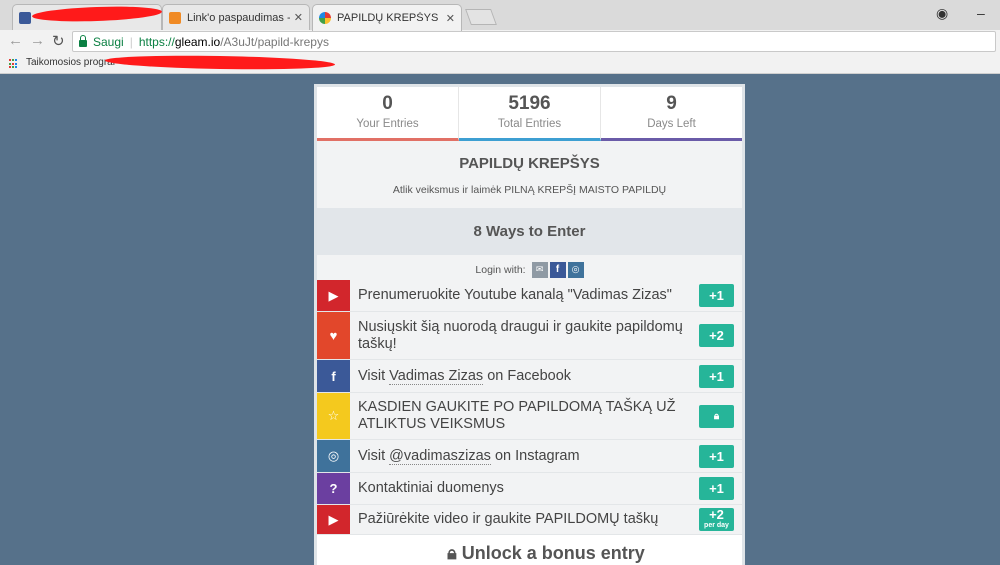  What do you see at coordinates (500, 63) in the screenshot?
I see `bookmarks-bar: Taikomosios prograr` at bounding box center [500, 63].